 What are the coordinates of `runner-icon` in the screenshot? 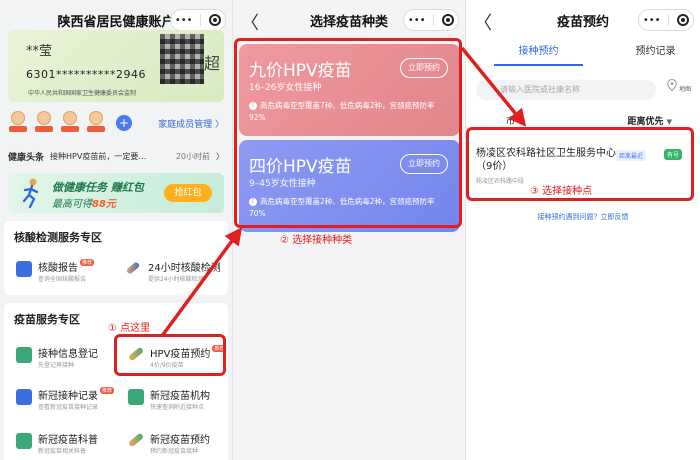 It's located at (30, 193).